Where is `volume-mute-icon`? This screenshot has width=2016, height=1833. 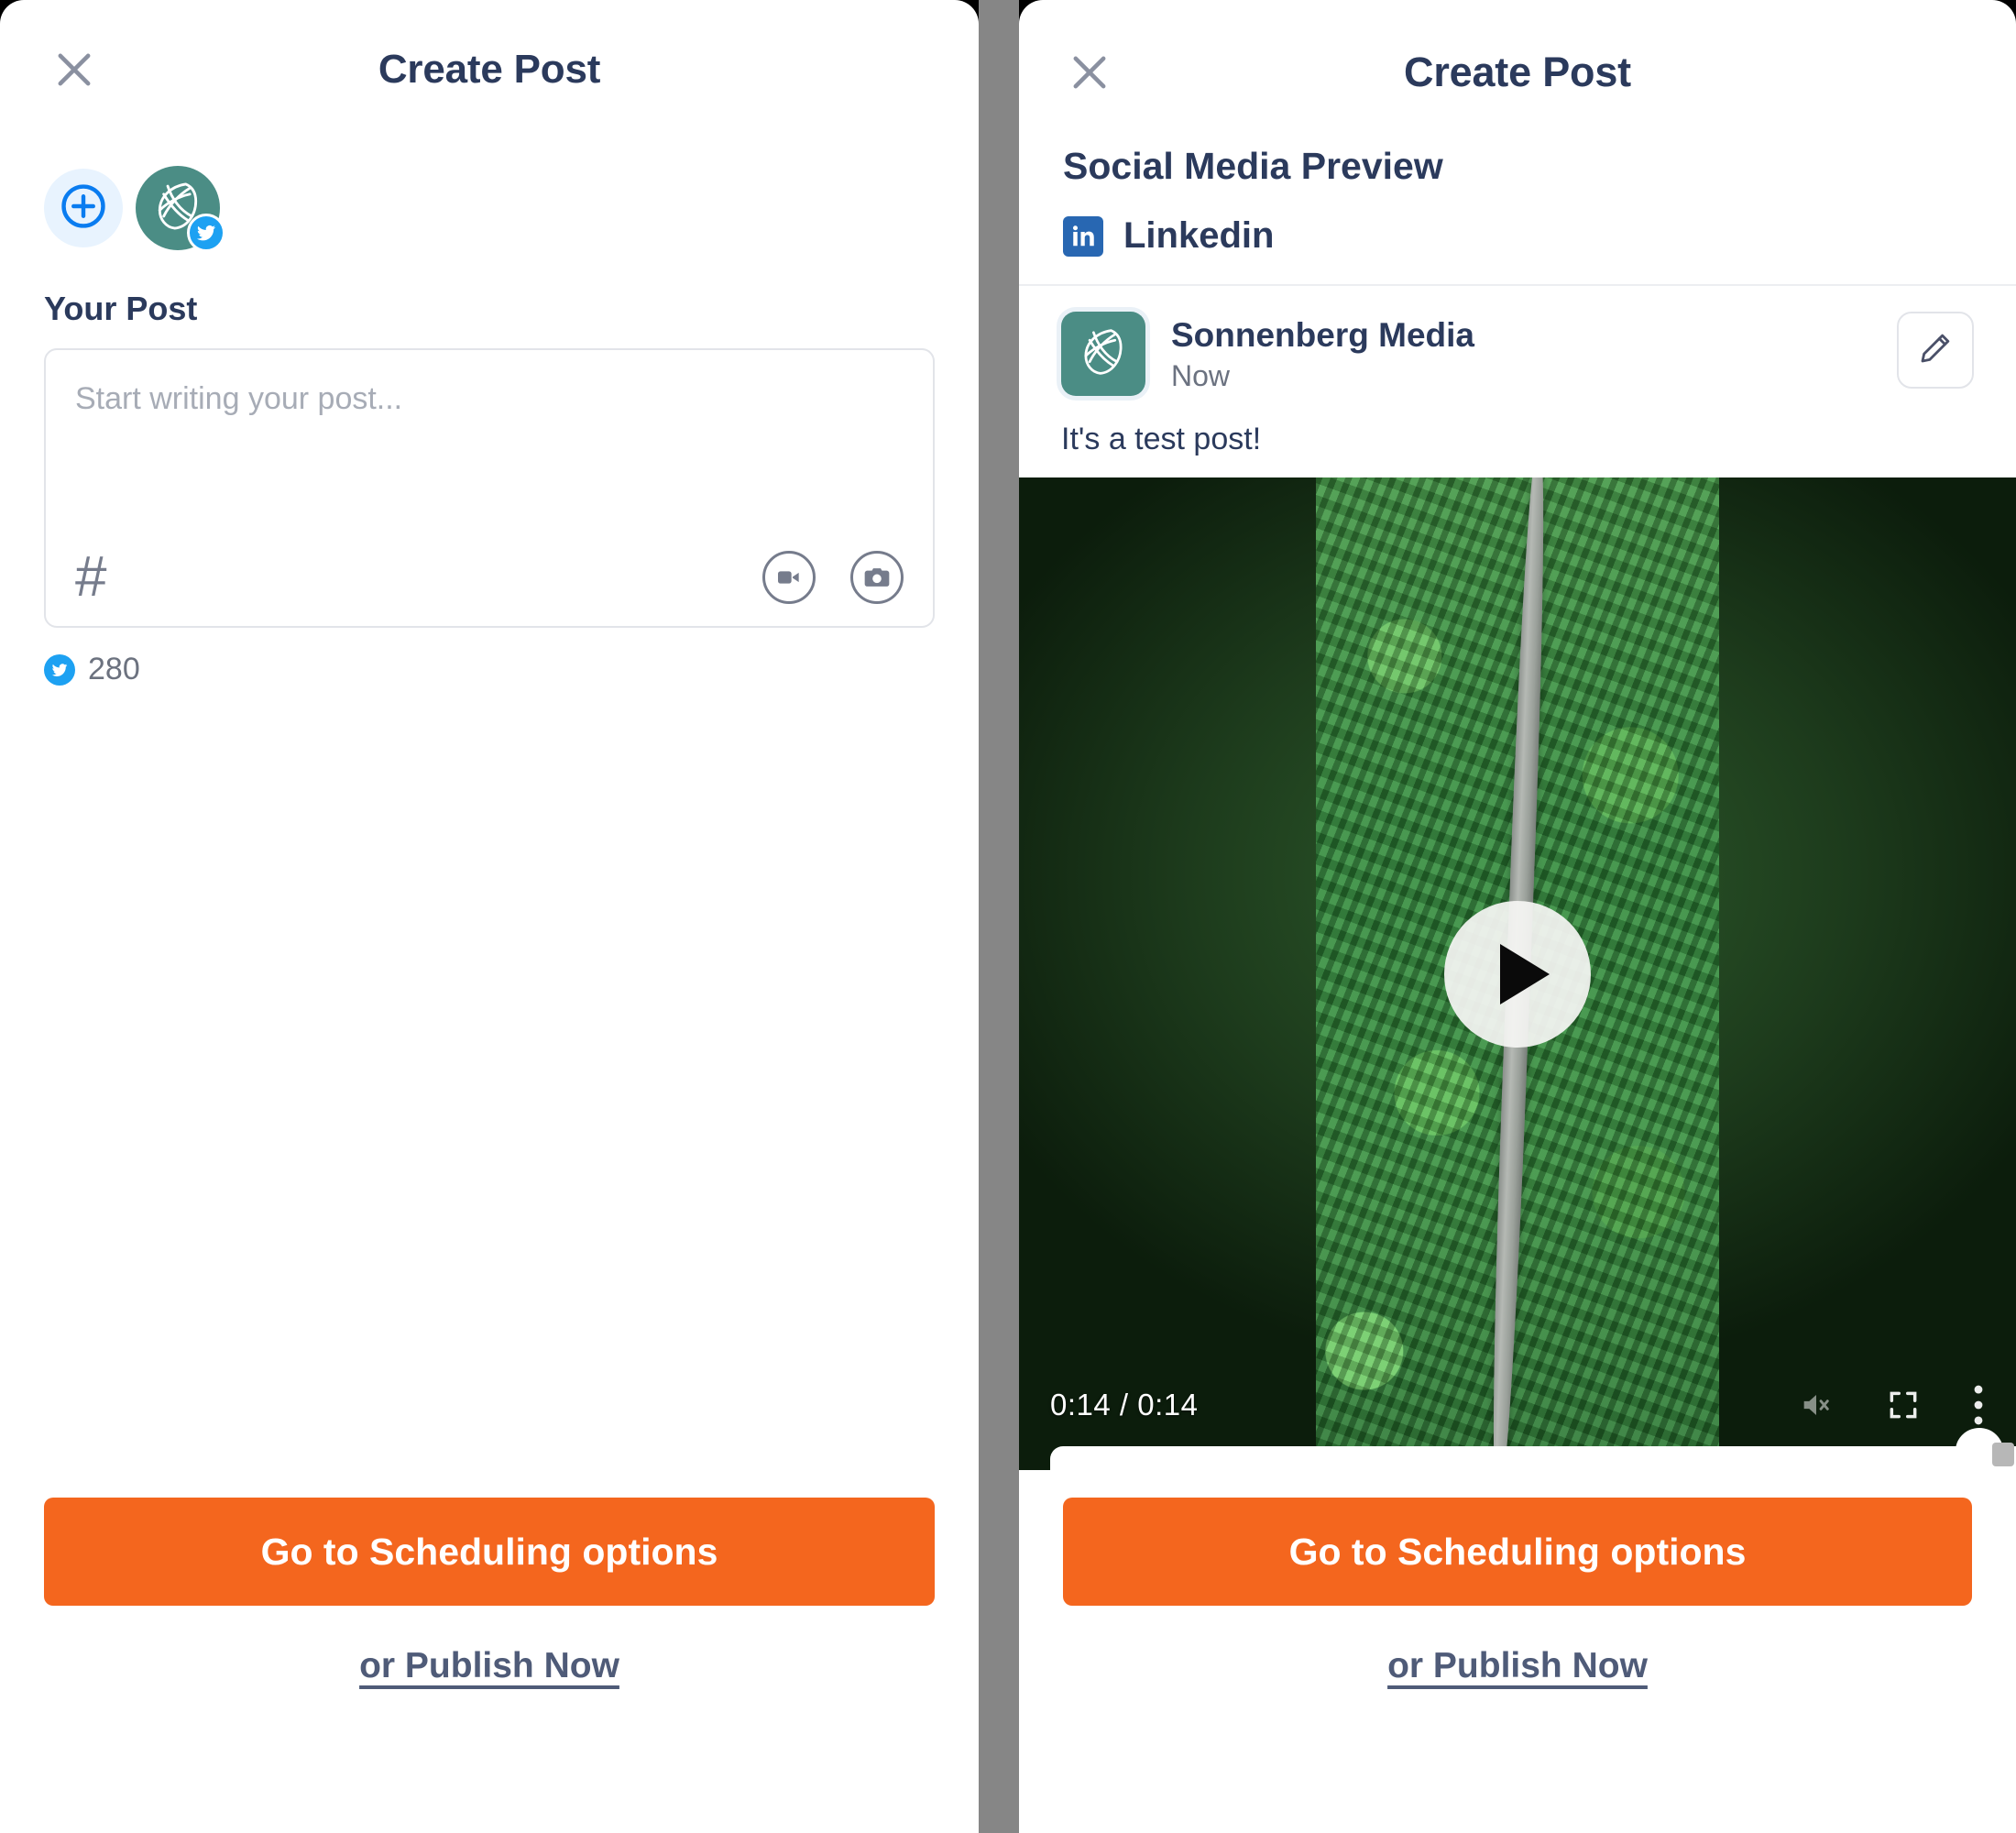
volume-mute-icon is located at coordinates (1816, 1405).